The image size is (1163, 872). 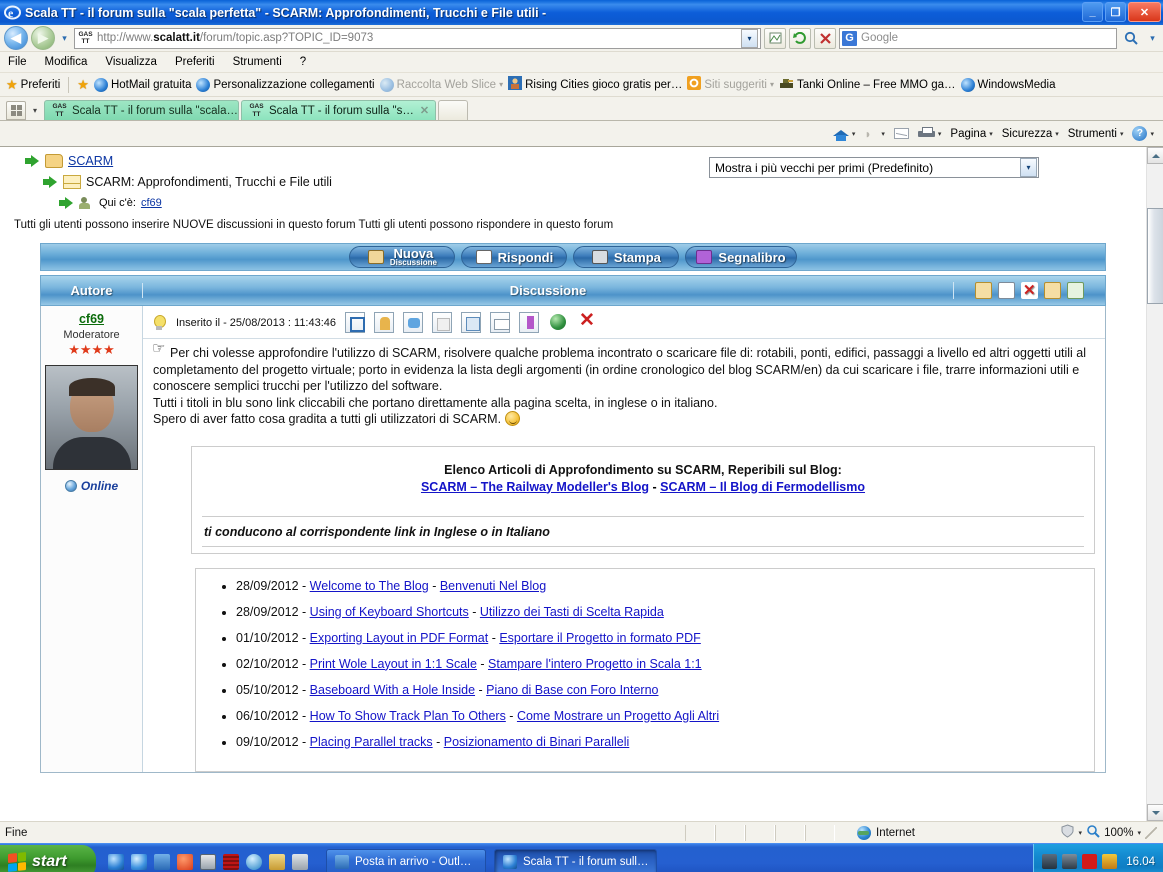 I want to click on profile-icon, so click(x=384, y=322).